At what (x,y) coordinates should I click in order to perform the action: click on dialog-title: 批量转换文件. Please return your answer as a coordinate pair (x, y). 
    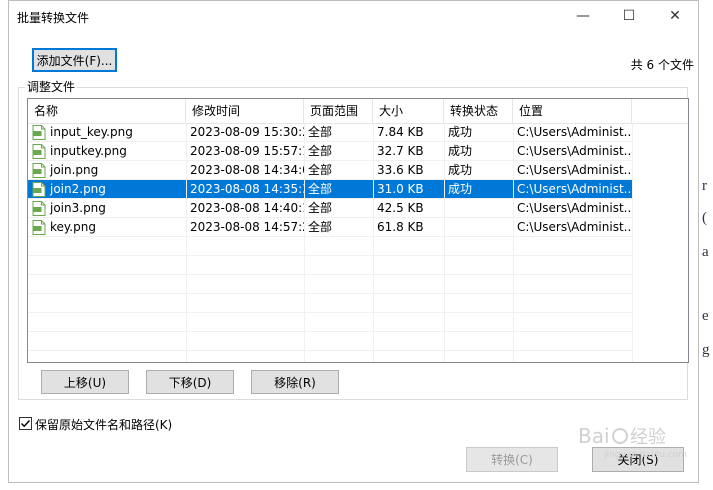
    Looking at the image, I should click on (53, 18).